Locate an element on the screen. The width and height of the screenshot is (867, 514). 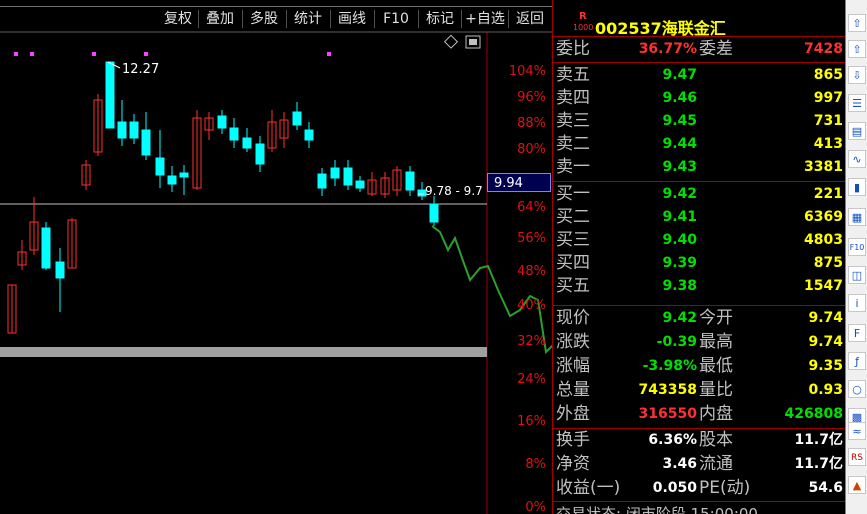
fund-row: 净资 3.46 流通 11.7亿 is located at coordinates (699, 464).